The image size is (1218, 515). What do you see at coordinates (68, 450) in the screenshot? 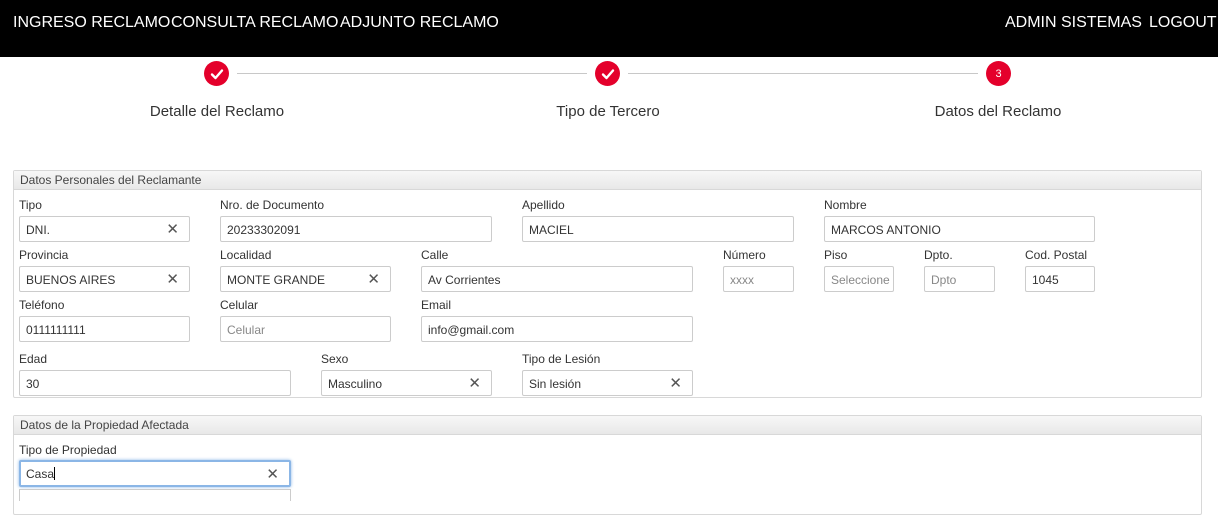
I see `tipo-propiedad-label: Tipo de Propiedad` at bounding box center [68, 450].